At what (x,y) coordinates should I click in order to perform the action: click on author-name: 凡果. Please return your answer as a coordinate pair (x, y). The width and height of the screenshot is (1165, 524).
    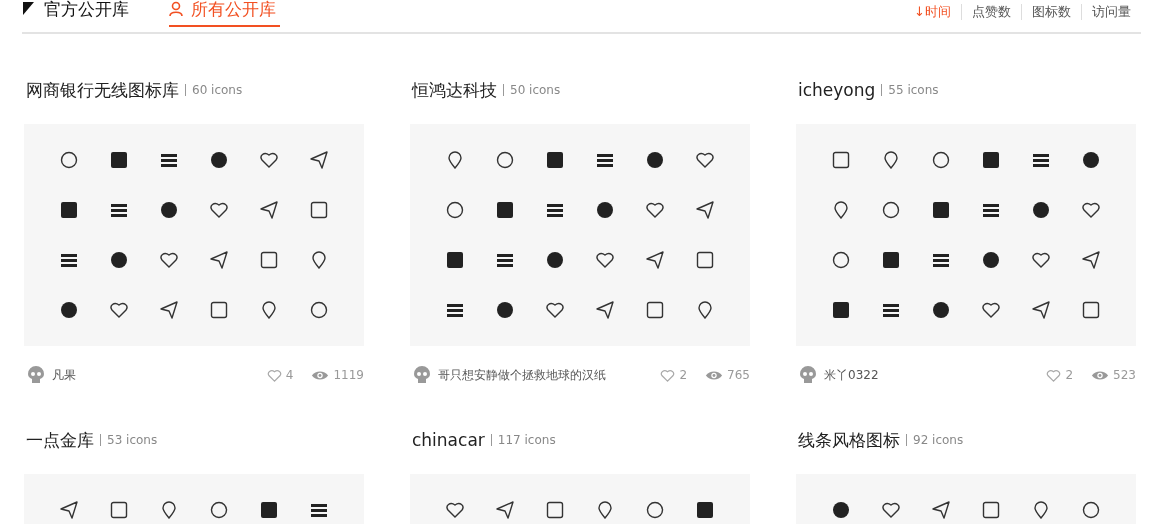
    Looking at the image, I should click on (64, 375).